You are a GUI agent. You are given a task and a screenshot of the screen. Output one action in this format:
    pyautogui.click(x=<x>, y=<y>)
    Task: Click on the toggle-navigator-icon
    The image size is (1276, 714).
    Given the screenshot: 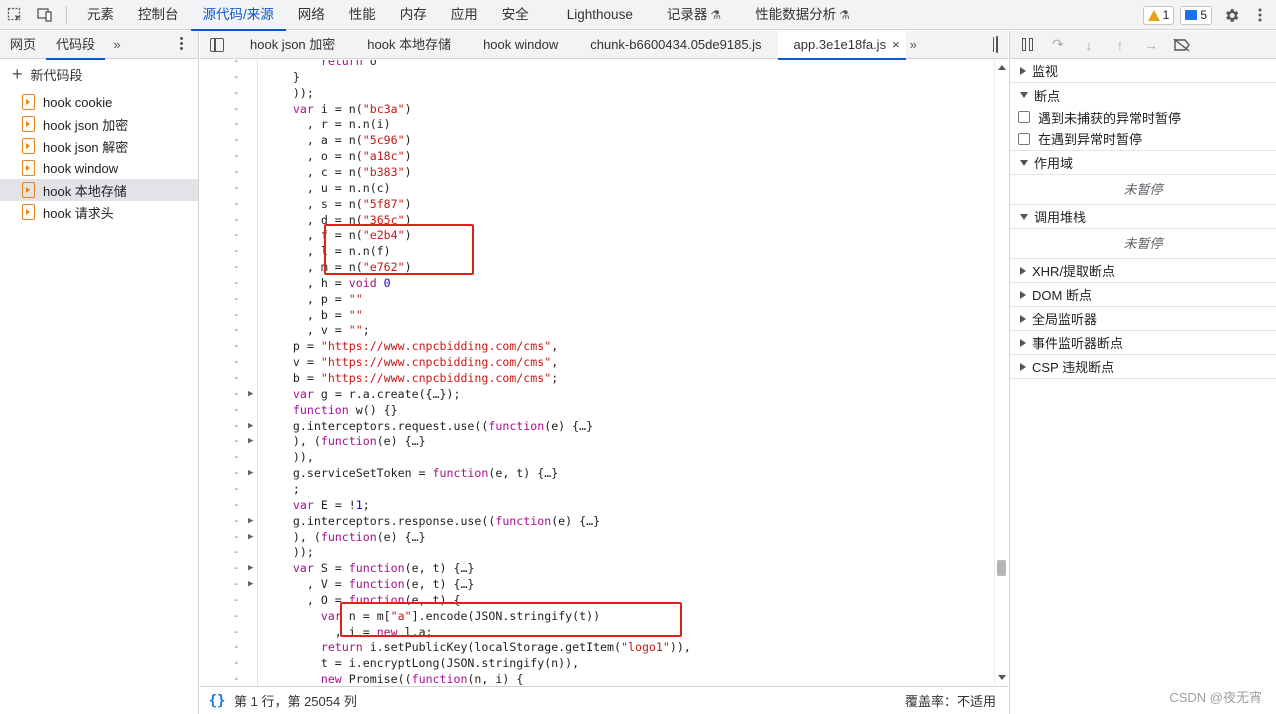 What is the action you would take?
    pyautogui.click(x=217, y=45)
    